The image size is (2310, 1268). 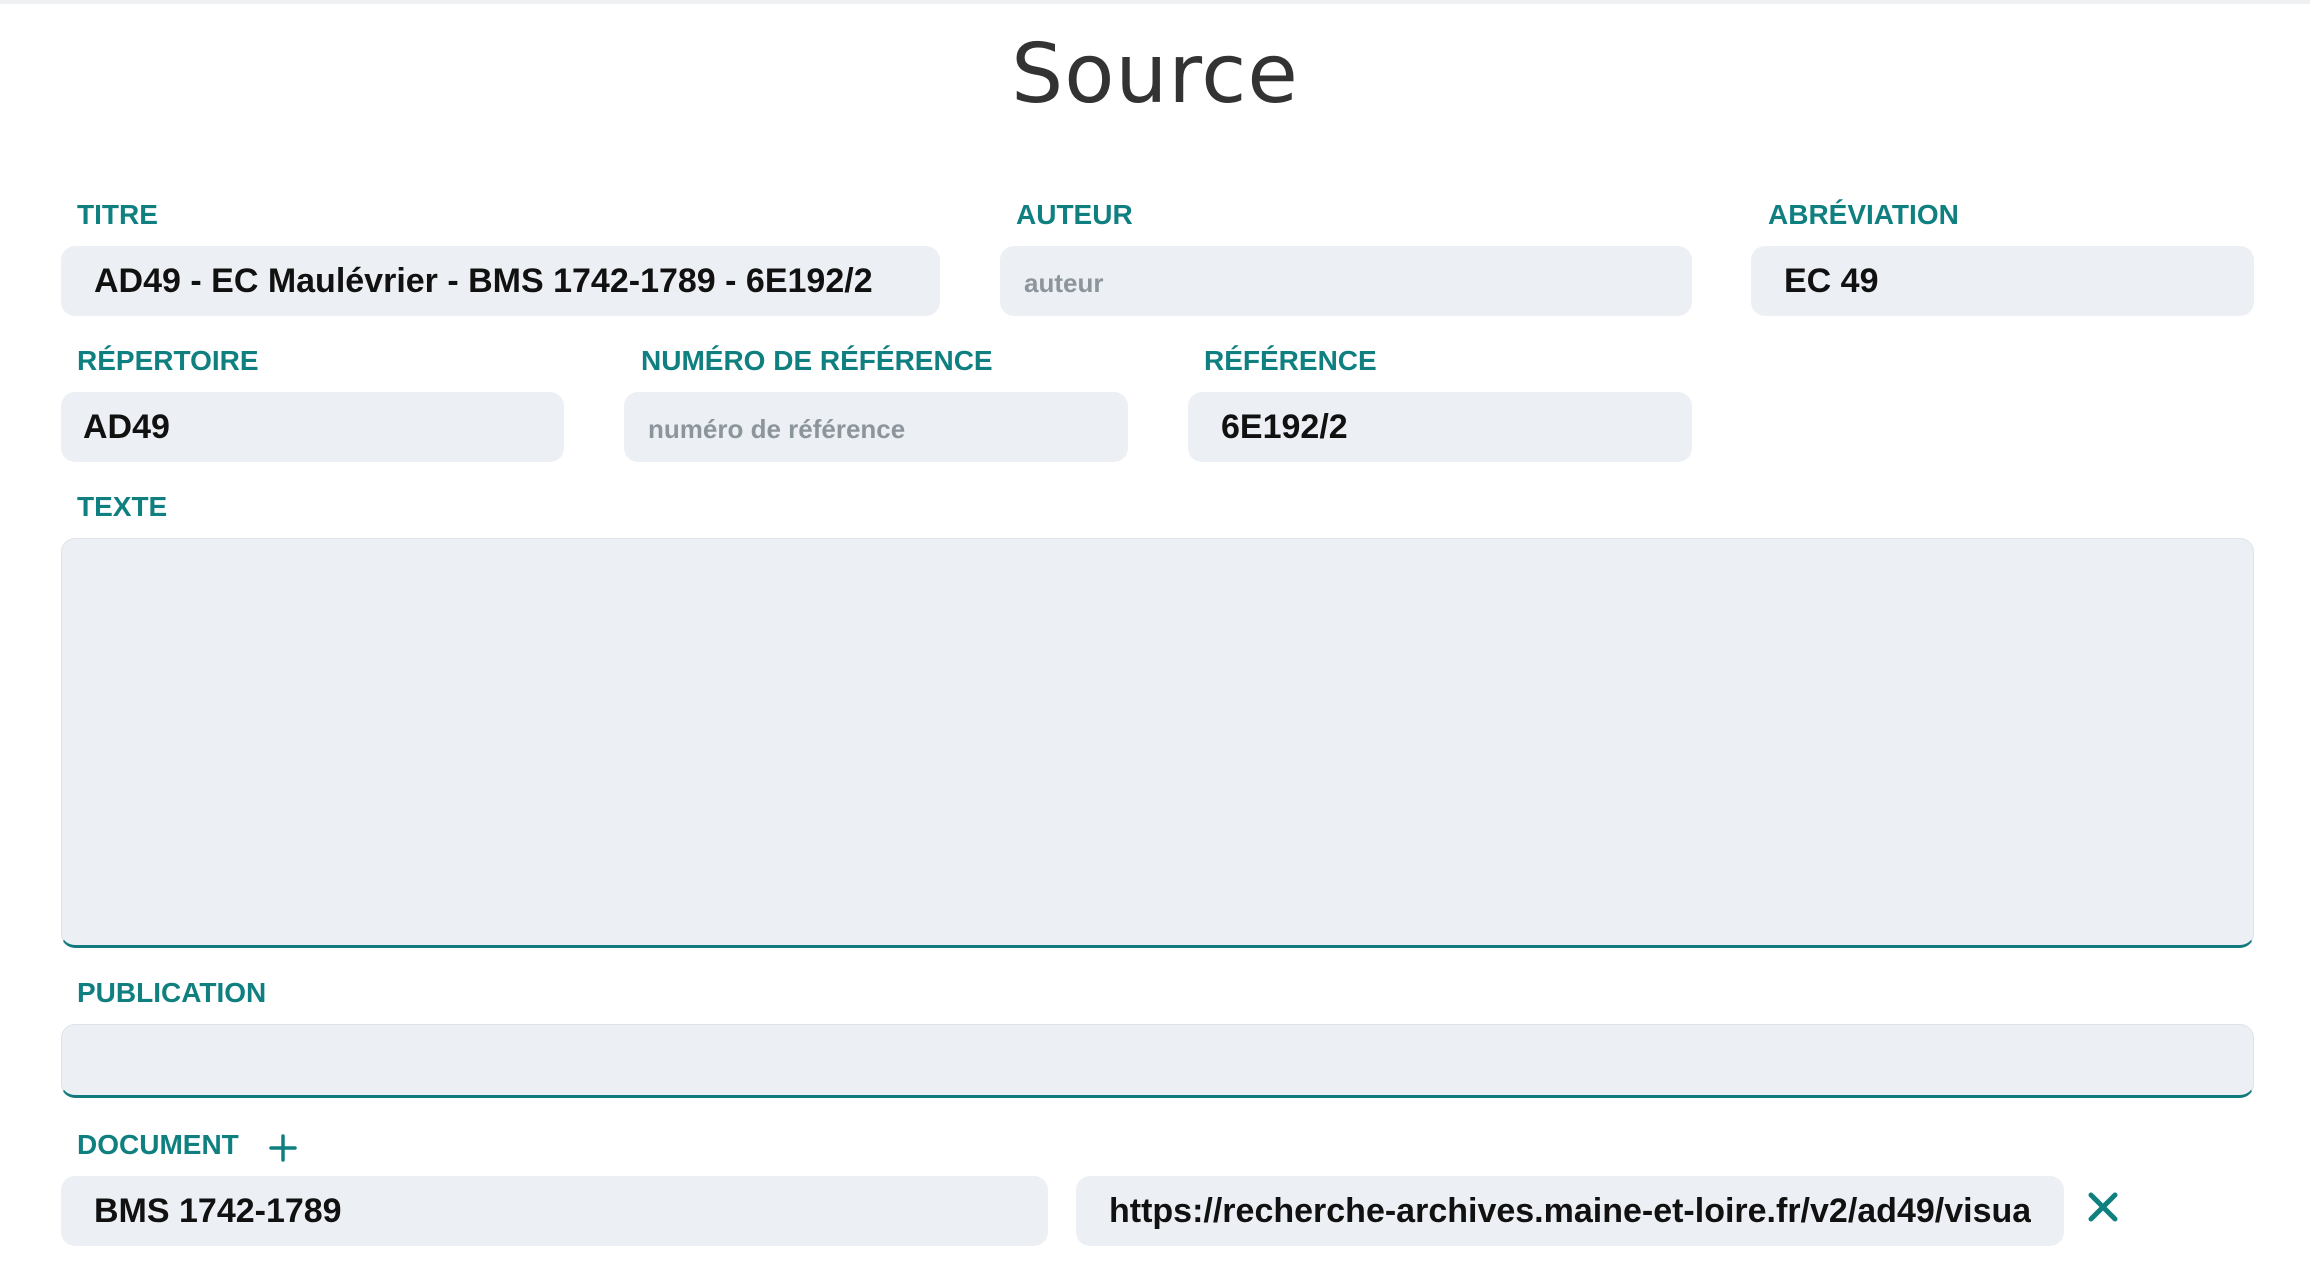 I want to click on document-label: DOCUMENT, so click(x=158, y=1144).